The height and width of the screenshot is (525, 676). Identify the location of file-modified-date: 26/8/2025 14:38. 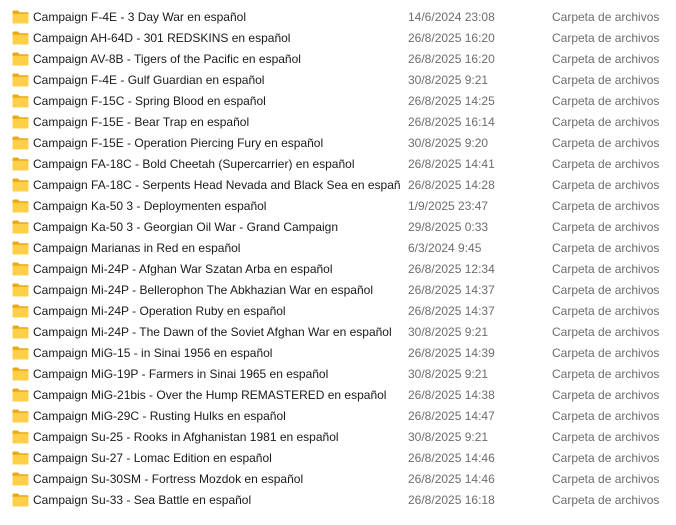
(451, 395).